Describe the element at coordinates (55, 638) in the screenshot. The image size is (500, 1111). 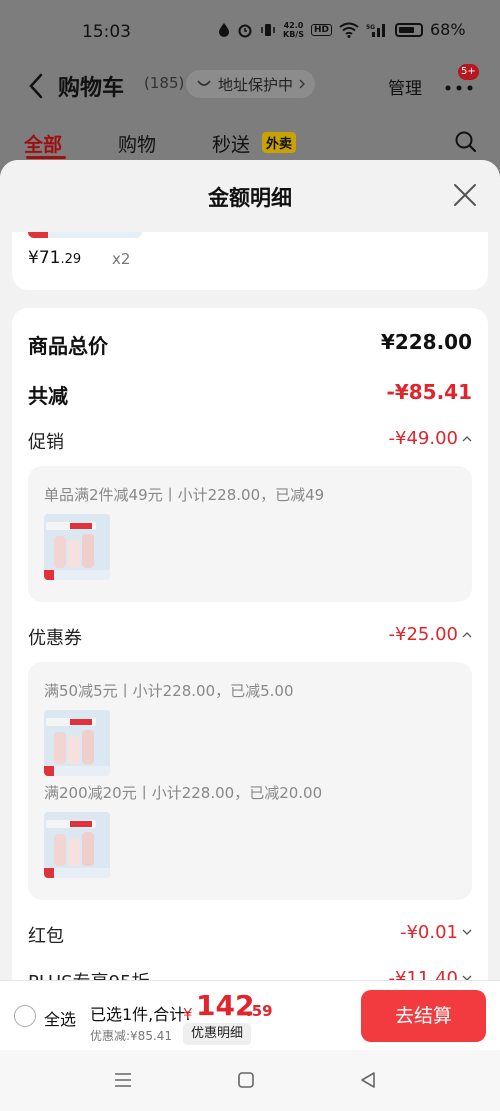
I see `coupon-label: 优惠券` at that location.